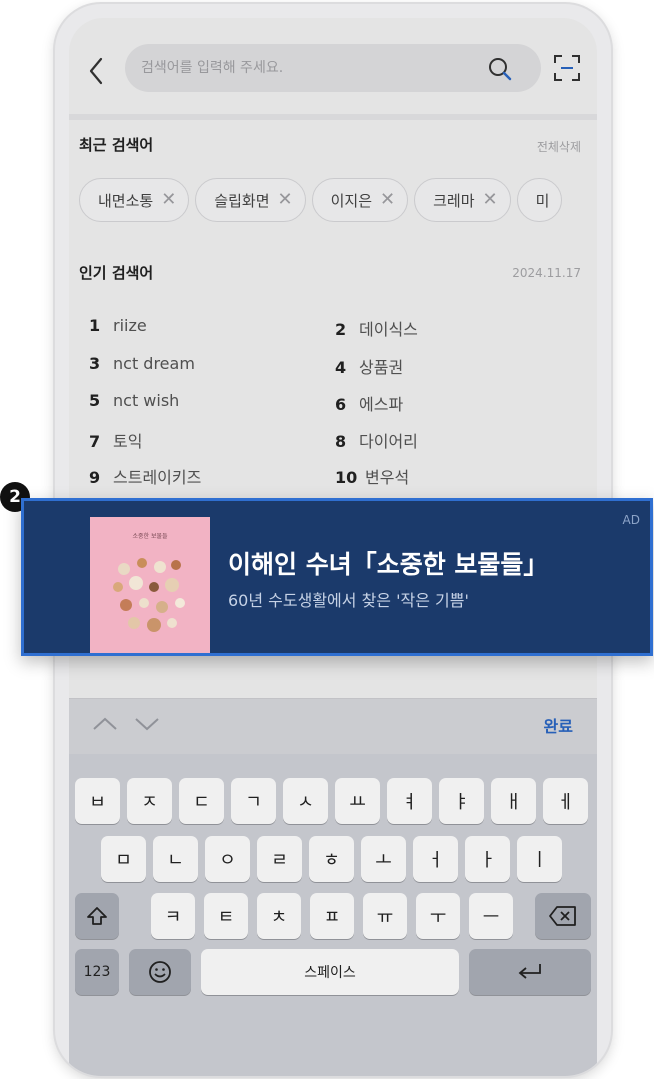 This screenshot has height=1079, width=654. Describe the element at coordinates (409, 801) in the screenshot. I see `key-7: ㅕ` at that location.